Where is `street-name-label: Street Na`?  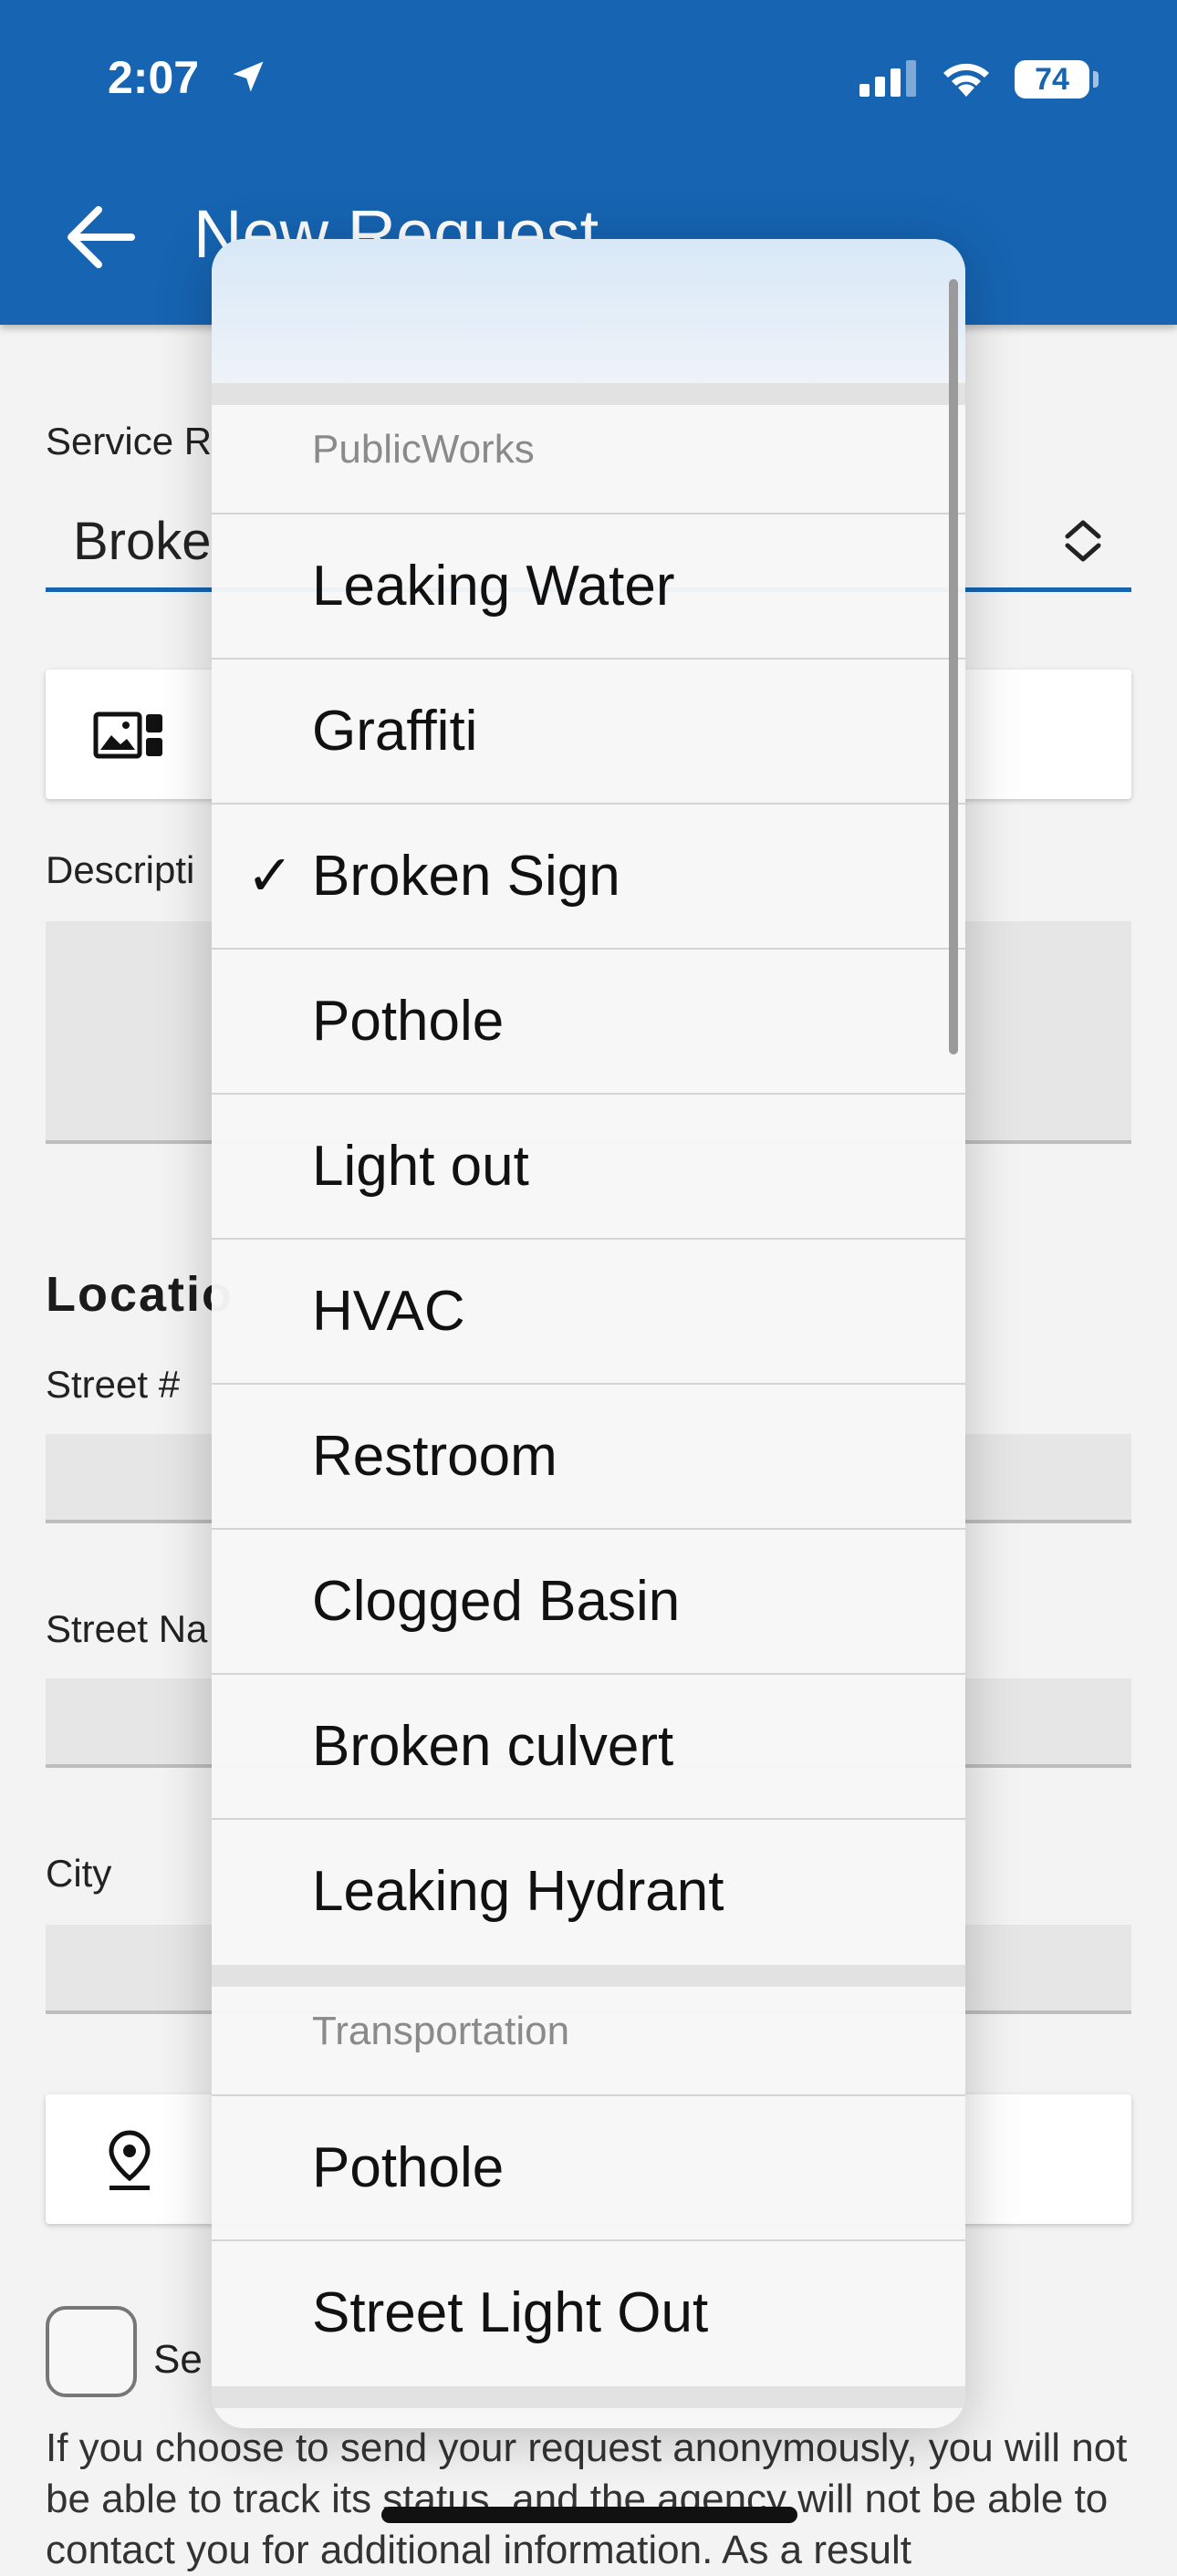
street-name-label: Street Na is located at coordinates (127, 1628).